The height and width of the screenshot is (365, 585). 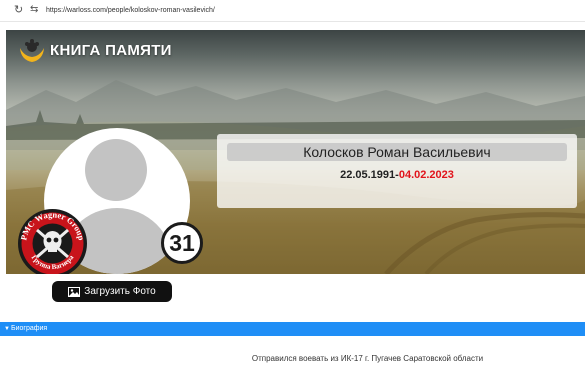 I want to click on reload-icon: ↻, so click(x=18, y=10).